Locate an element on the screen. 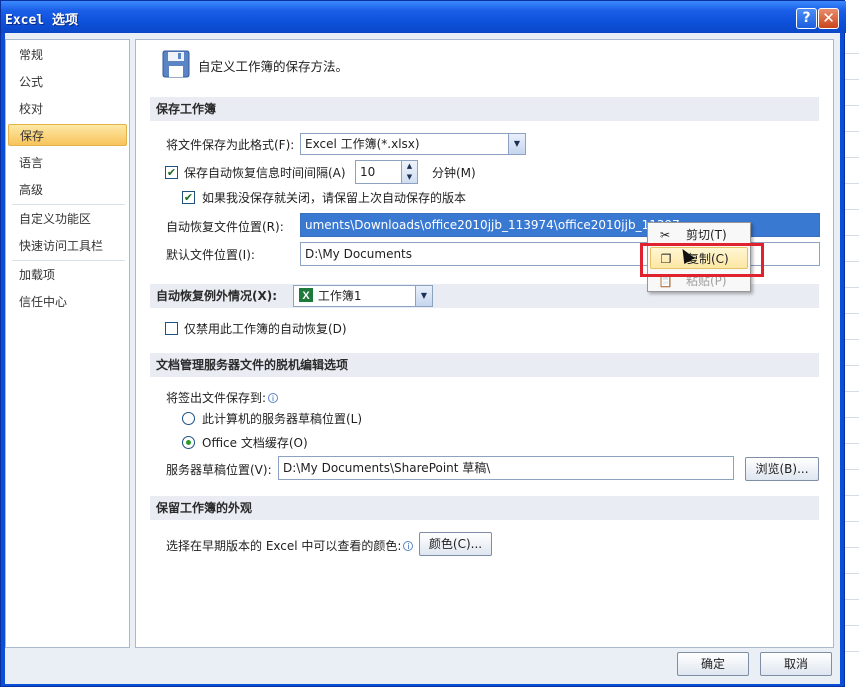  nav-item-general: 常规 is located at coordinates (67, 55).